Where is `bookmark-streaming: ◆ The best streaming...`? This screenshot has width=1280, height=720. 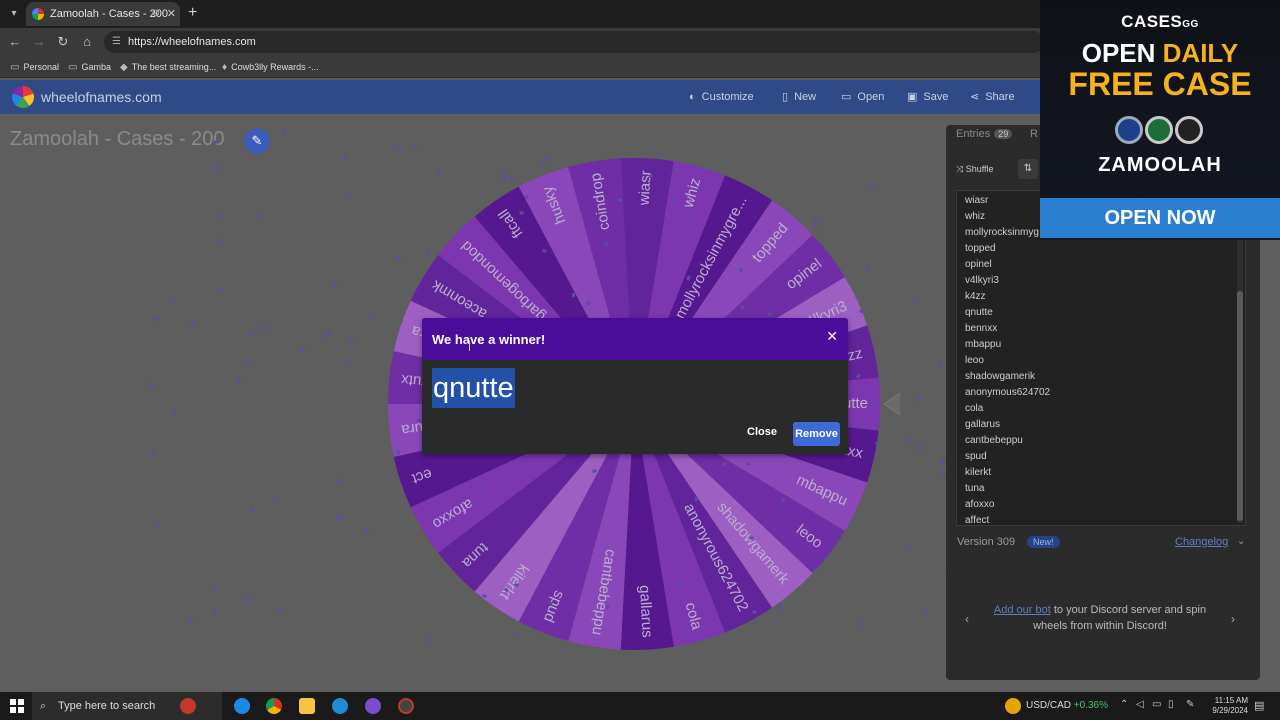
bookmark-streaming: ◆ The best streaming... is located at coordinates (168, 67).